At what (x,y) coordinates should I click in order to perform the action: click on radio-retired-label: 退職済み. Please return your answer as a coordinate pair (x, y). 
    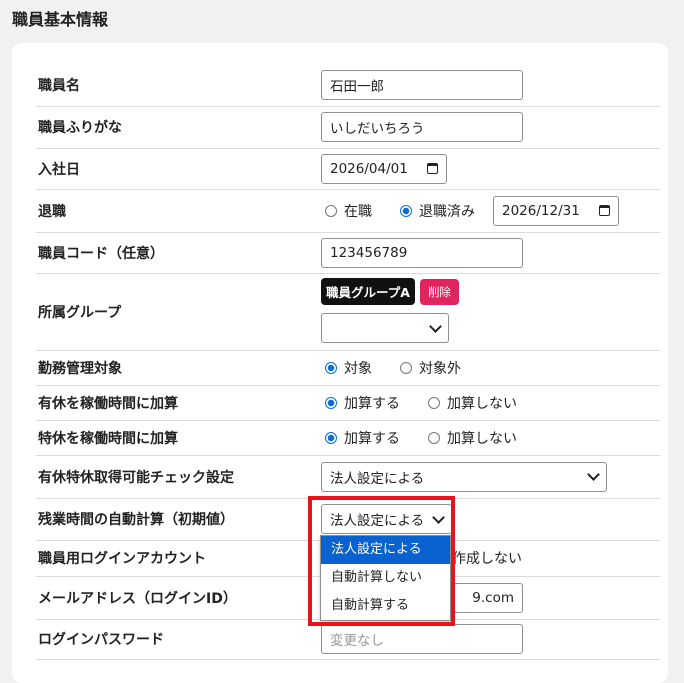
    Looking at the image, I should click on (447, 211).